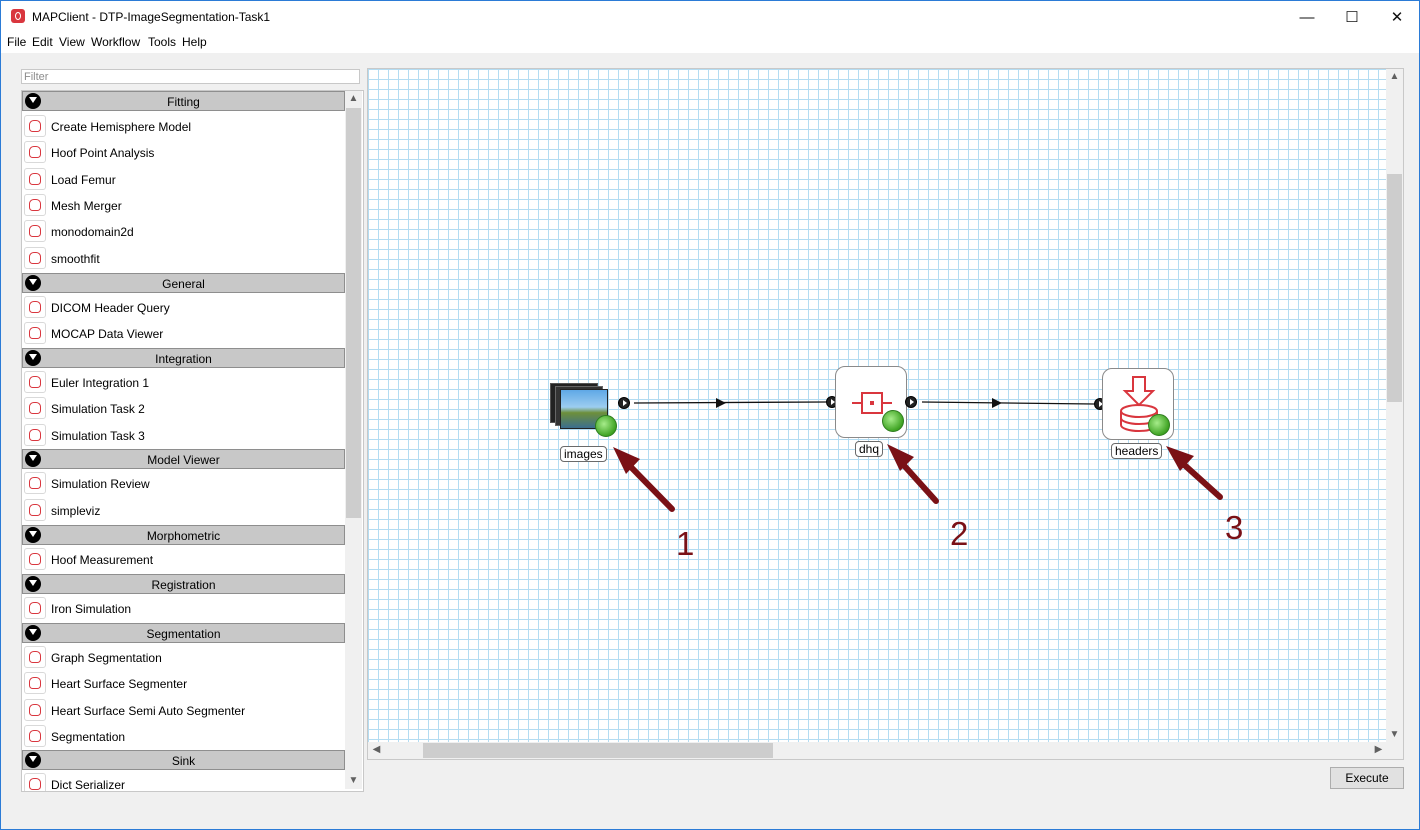 The image size is (1420, 830). Describe the element at coordinates (593, 423) in the screenshot. I see `workflow-node-images: images` at that location.